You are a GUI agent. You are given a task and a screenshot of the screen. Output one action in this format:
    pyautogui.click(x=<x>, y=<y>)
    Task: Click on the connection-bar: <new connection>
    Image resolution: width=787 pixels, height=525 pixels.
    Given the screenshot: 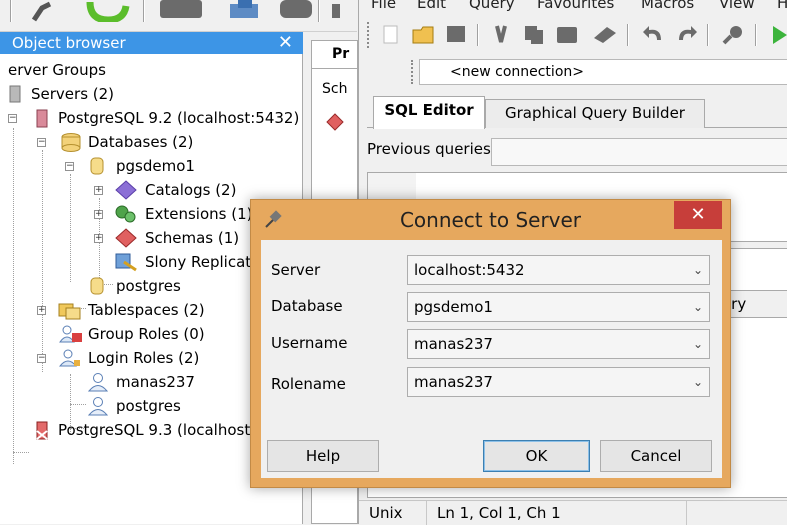 What is the action you would take?
    pyautogui.click(x=573, y=72)
    